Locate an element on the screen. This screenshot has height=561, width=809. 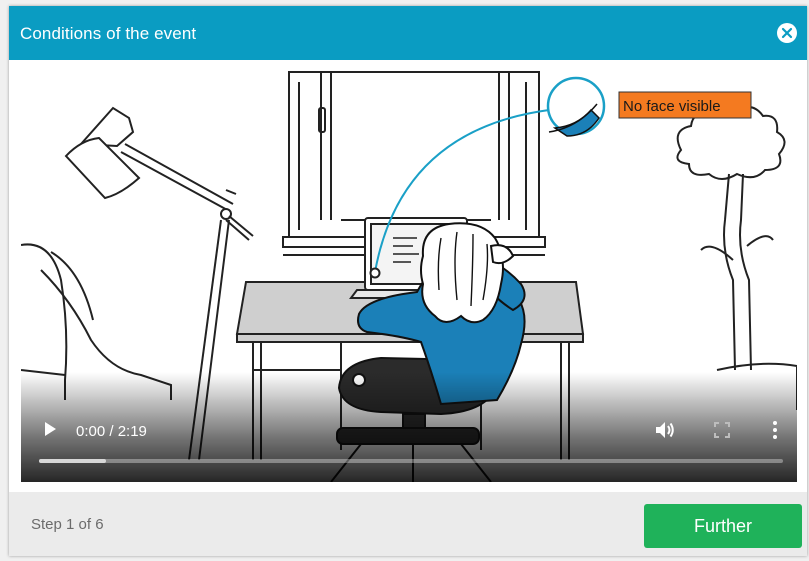
further-button: Further is located at coordinates (723, 526).